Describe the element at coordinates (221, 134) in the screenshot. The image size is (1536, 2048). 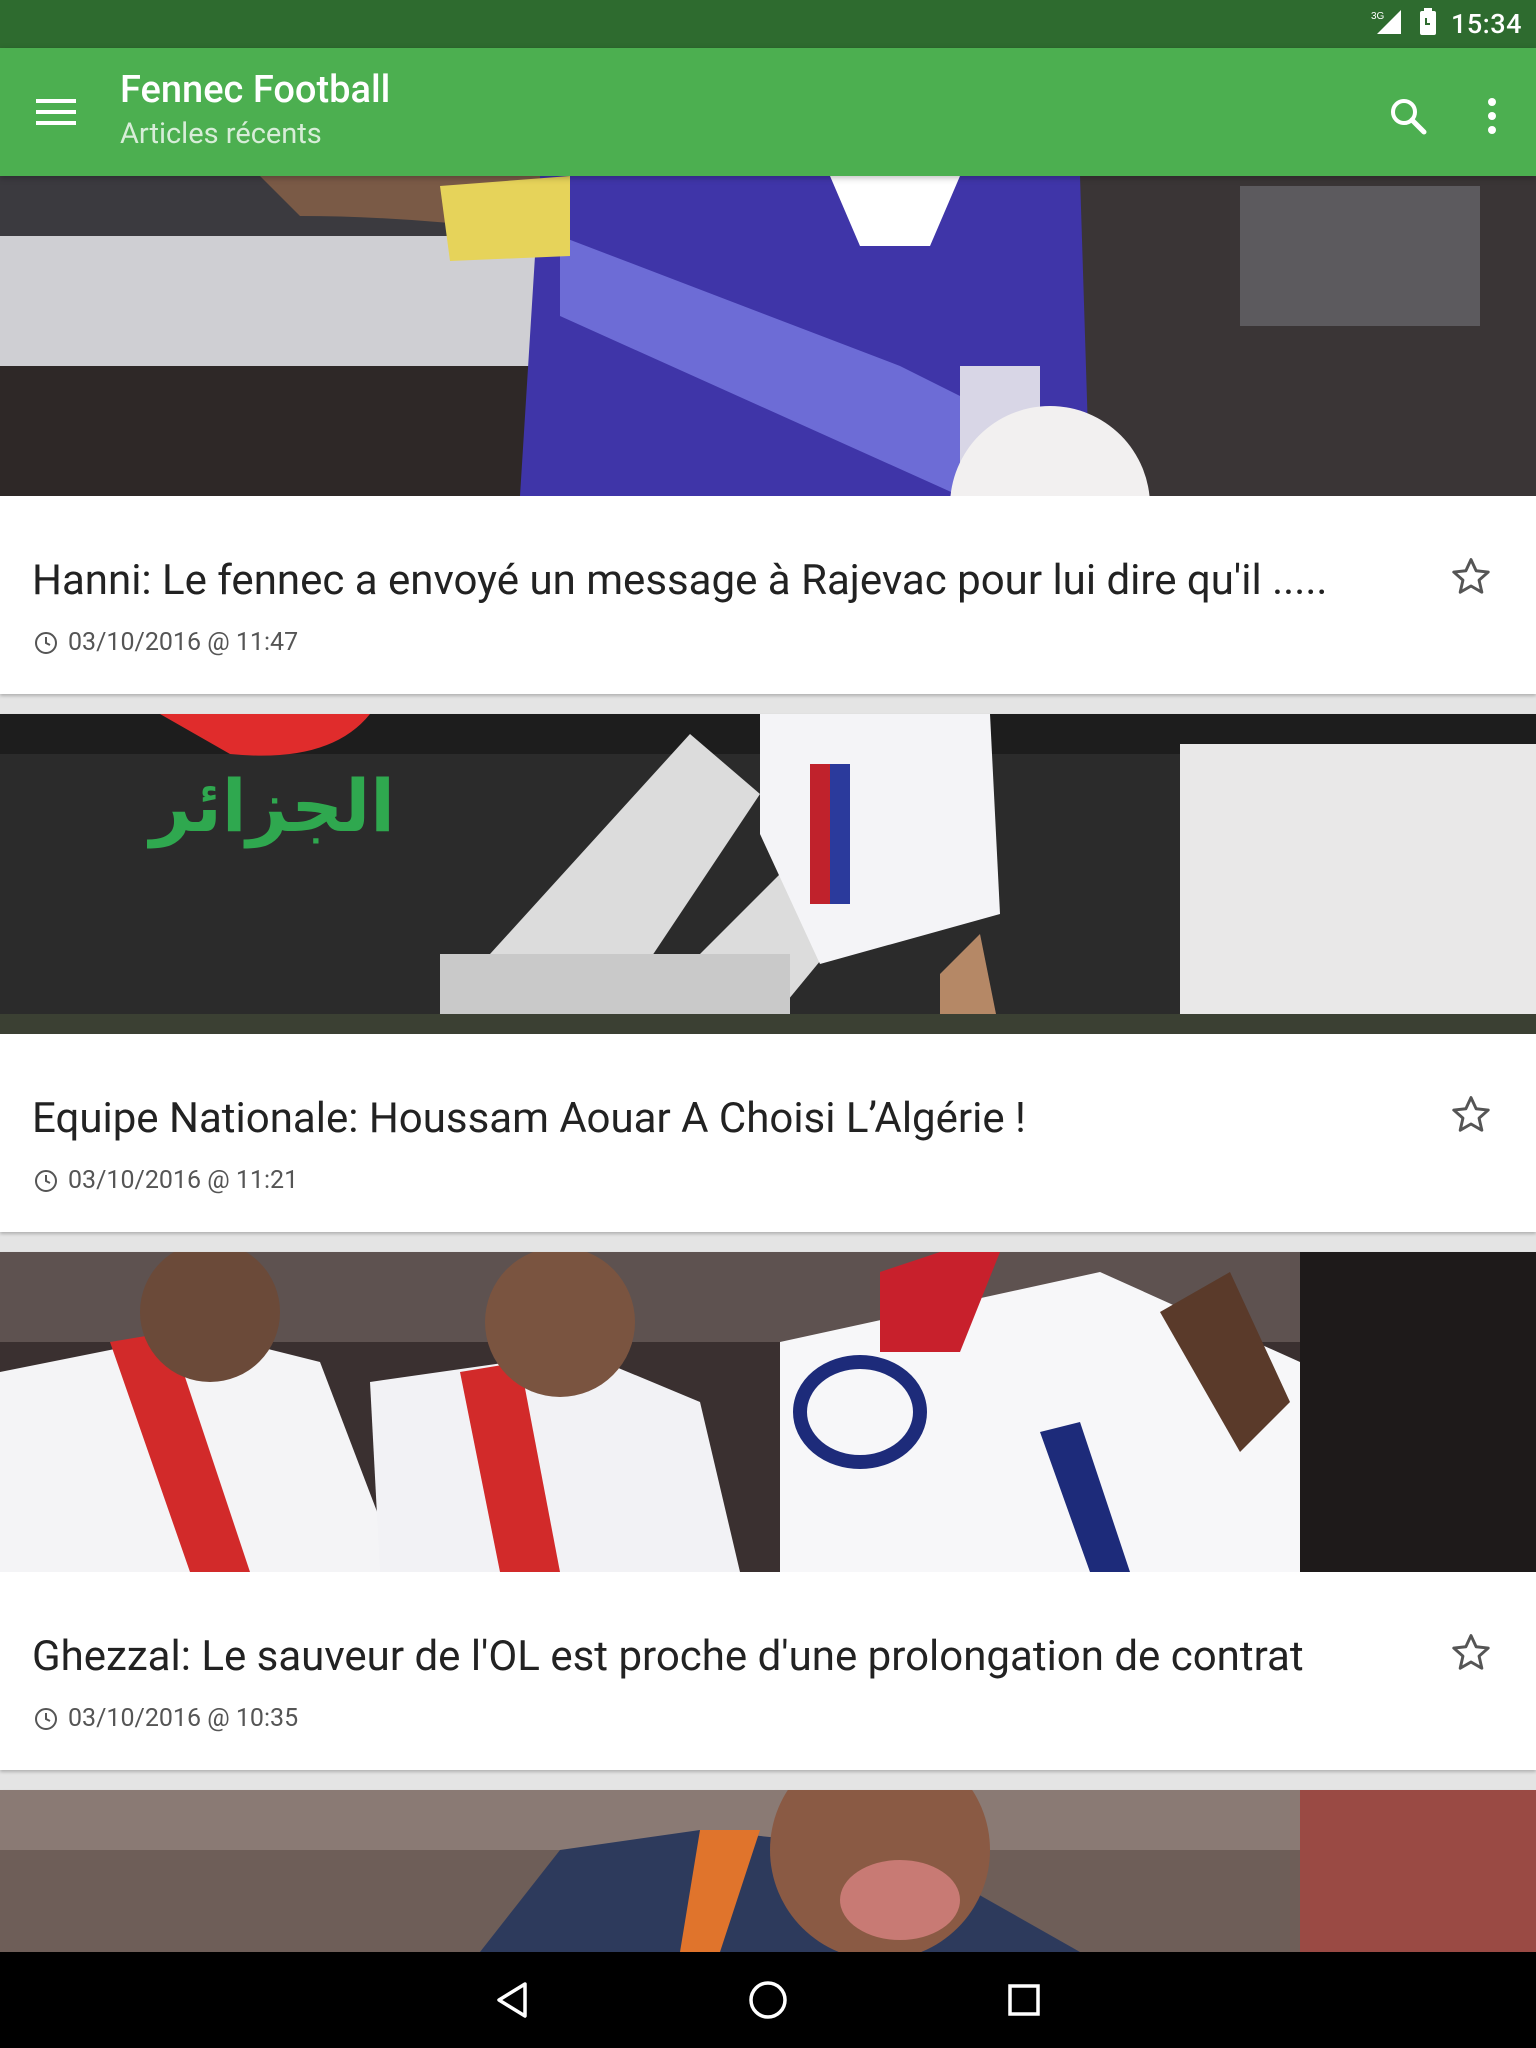
I see `app-subtitle: Articles récents` at that location.